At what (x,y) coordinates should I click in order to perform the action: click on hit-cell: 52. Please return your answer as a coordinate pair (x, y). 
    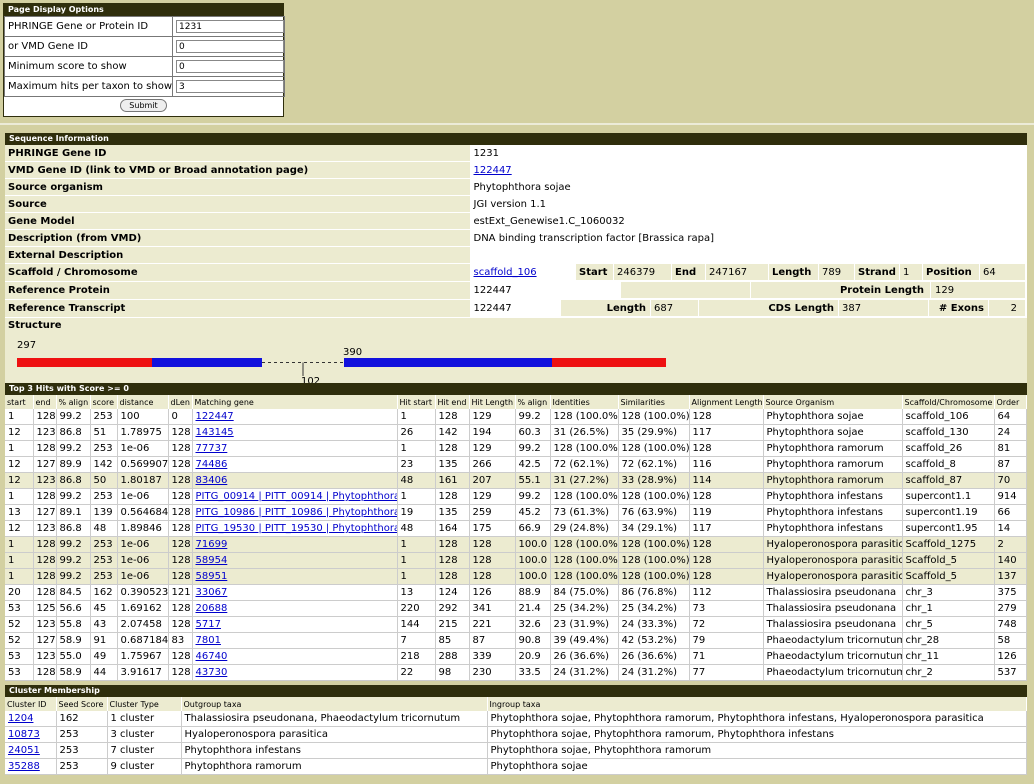
    Looking at the image, I should click on (19, 624).